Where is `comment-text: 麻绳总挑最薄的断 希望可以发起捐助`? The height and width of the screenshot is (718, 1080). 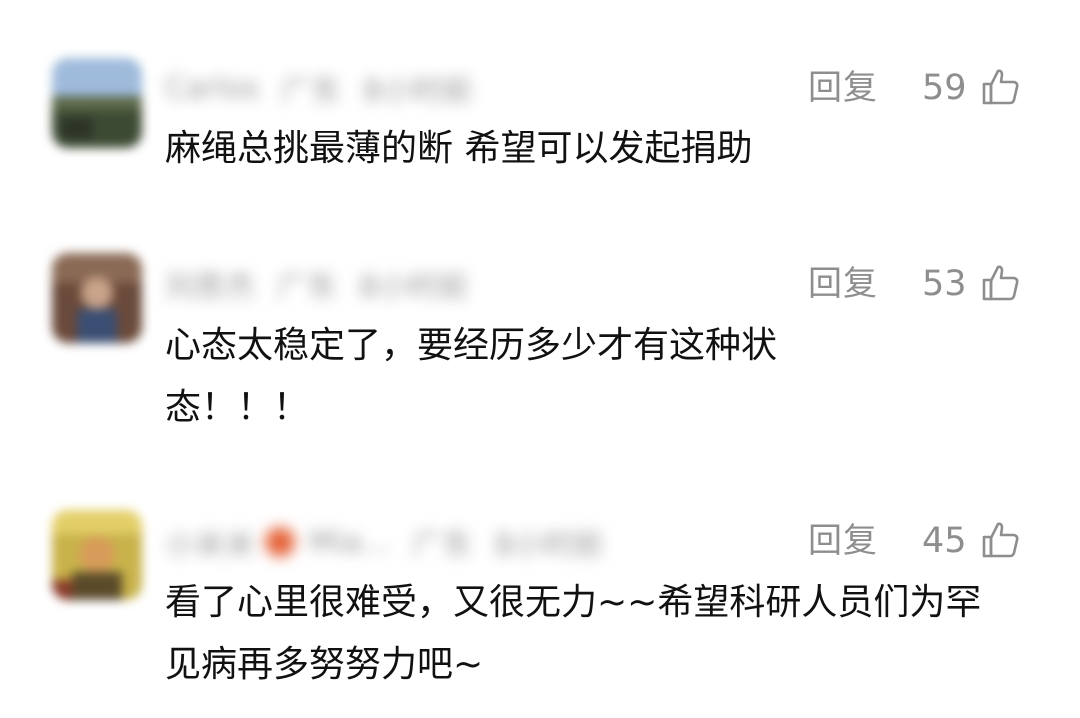
comment-text: 麻绳总挑最薄的断 希望可以发起捐助 is located at coordinates (459, 148).